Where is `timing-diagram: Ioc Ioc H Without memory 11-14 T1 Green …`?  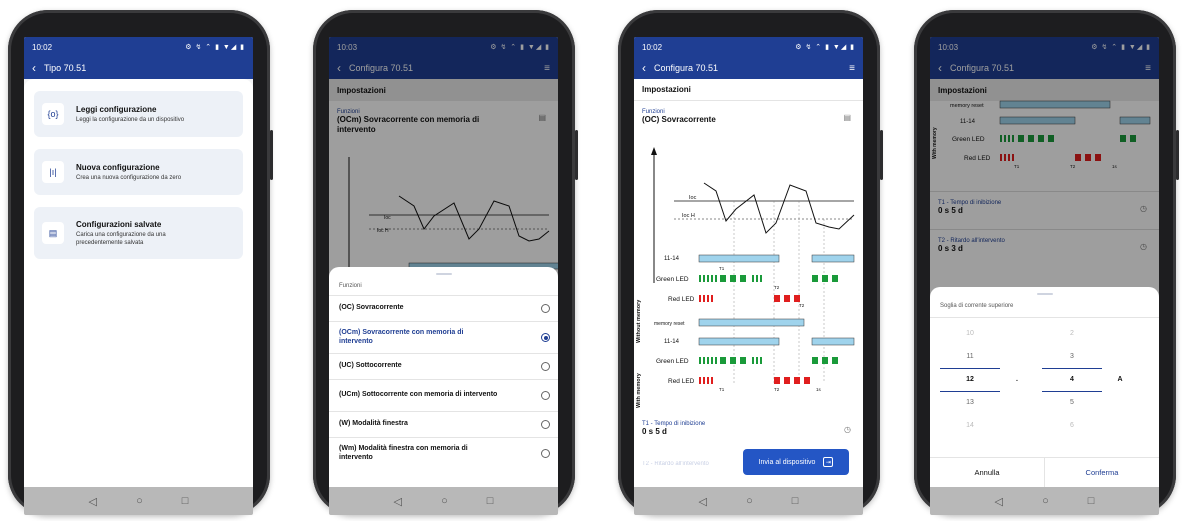 timing-diagram: Ioc Ioc H Without memory 11-14 T1 Green … is located at coordinates (748, 280).